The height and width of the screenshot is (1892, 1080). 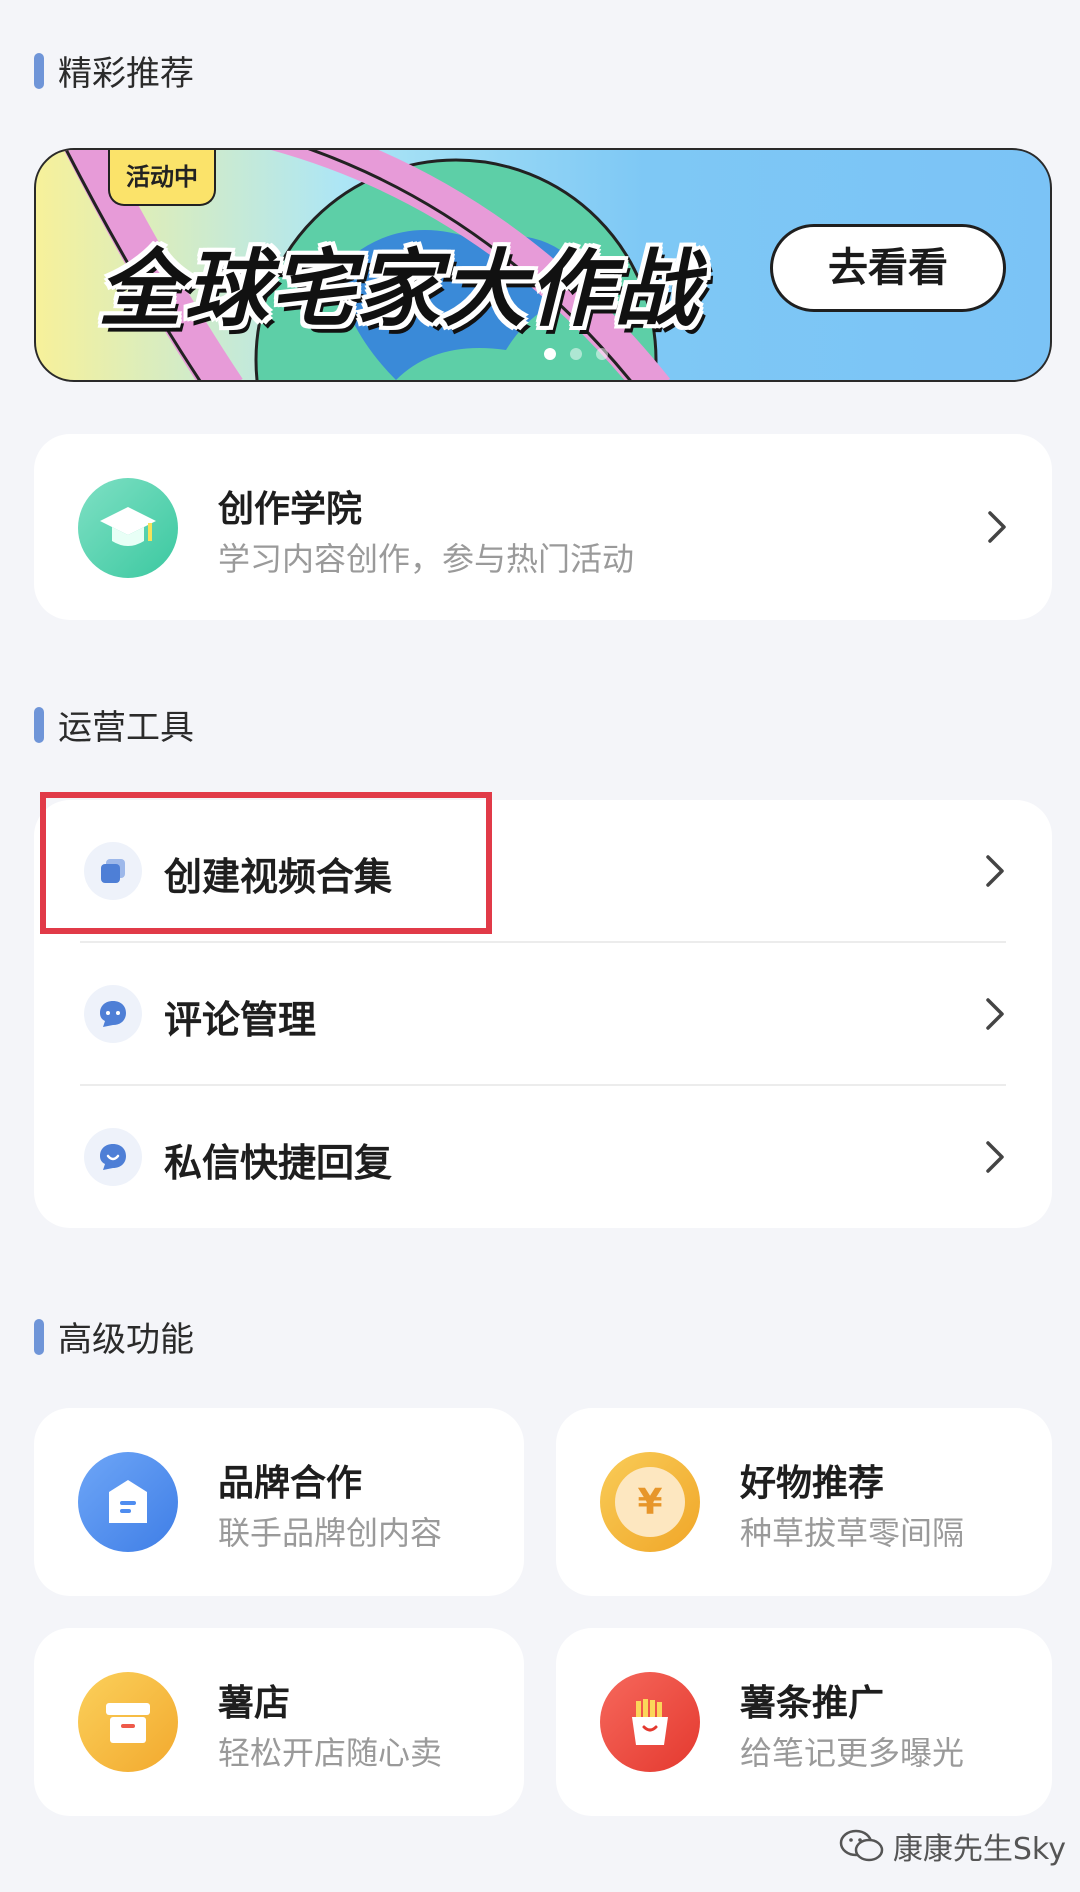 What do you see at coordinates (128, 1722) in the screenshot?
I see `shop-box-icon` at bounding box center [128, 1722].